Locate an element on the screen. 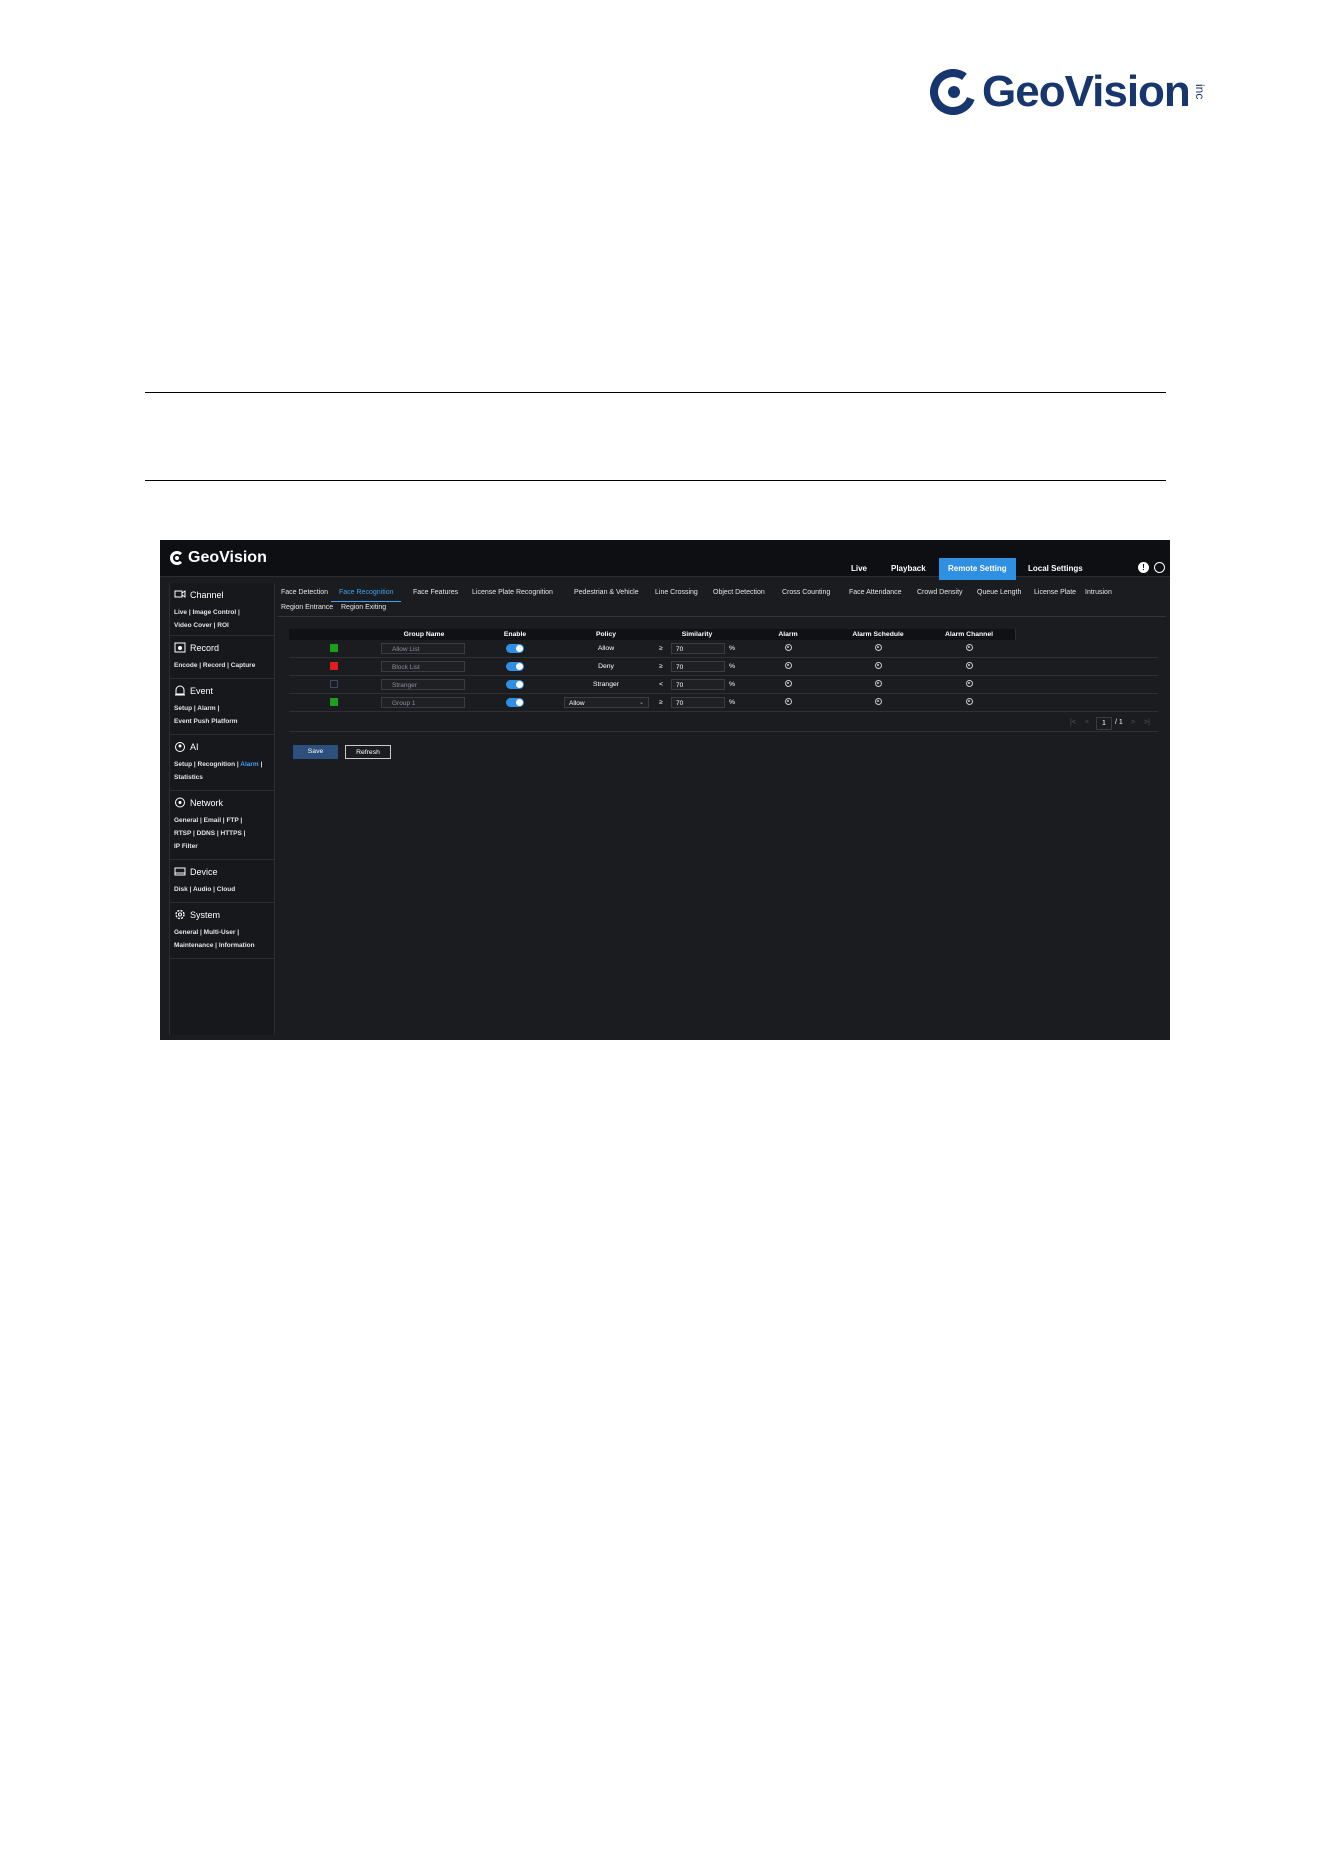 The width and height of the screenshot is (1324, 1872). sidebar-link-cloud: Cloud is located at coordinates (226, 889).